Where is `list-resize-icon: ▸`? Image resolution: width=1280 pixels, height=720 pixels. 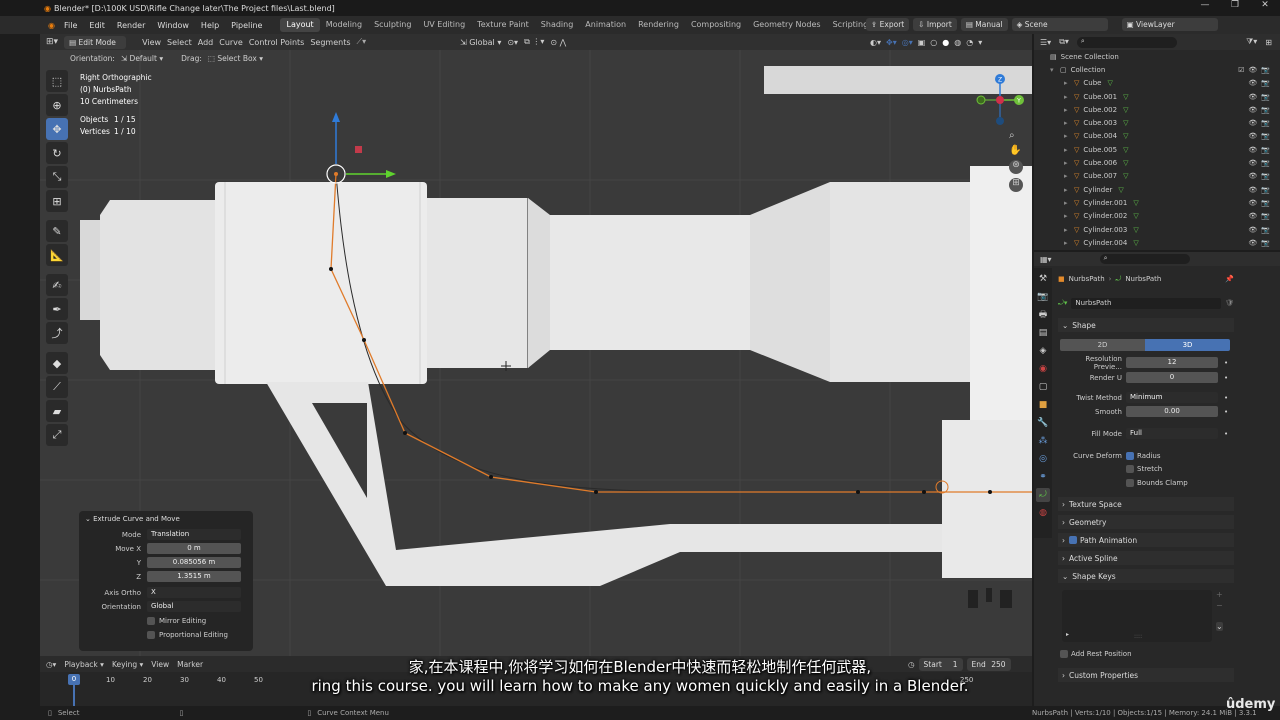
list-resize-icon: ▸ is located at coordinates (1067, 634).